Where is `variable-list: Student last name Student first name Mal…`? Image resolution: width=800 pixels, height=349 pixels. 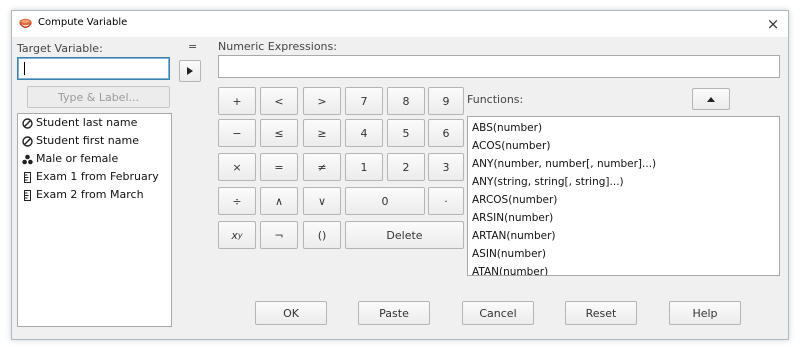 variable-list: Student last name Student first name Mal… is located at coordinates (94, 220).